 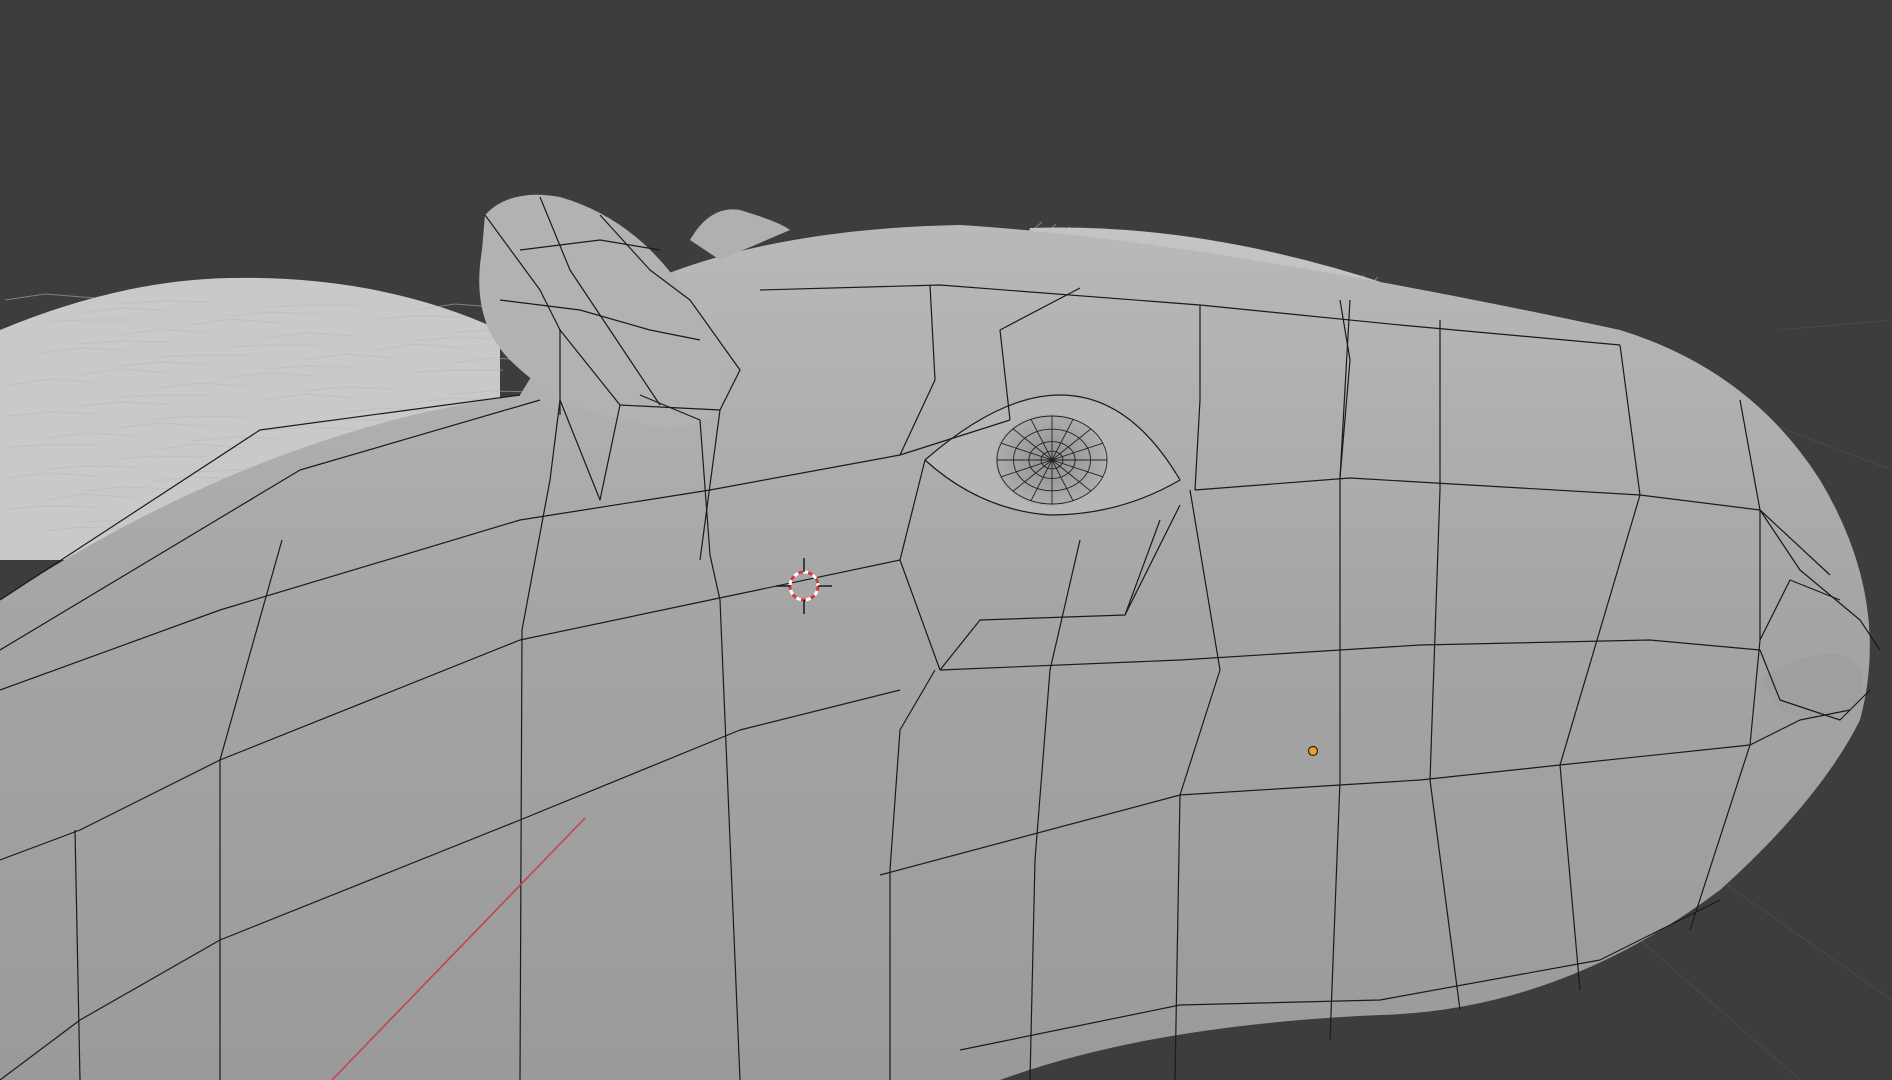 I want to click on object-origin-icon, so click(x=1313, y=751).